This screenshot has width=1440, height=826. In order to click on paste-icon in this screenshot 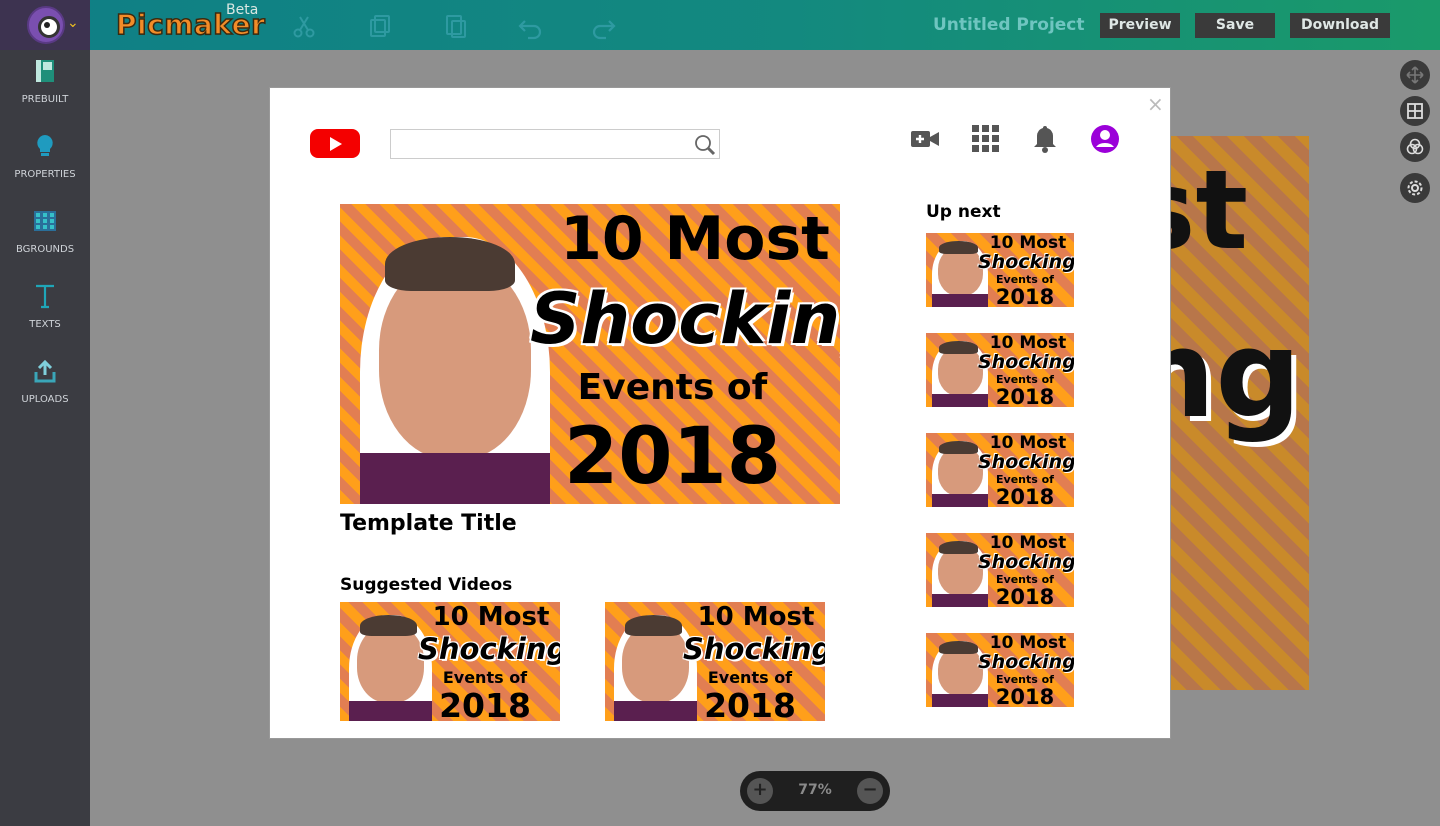, I will do `click(456, 26)`.